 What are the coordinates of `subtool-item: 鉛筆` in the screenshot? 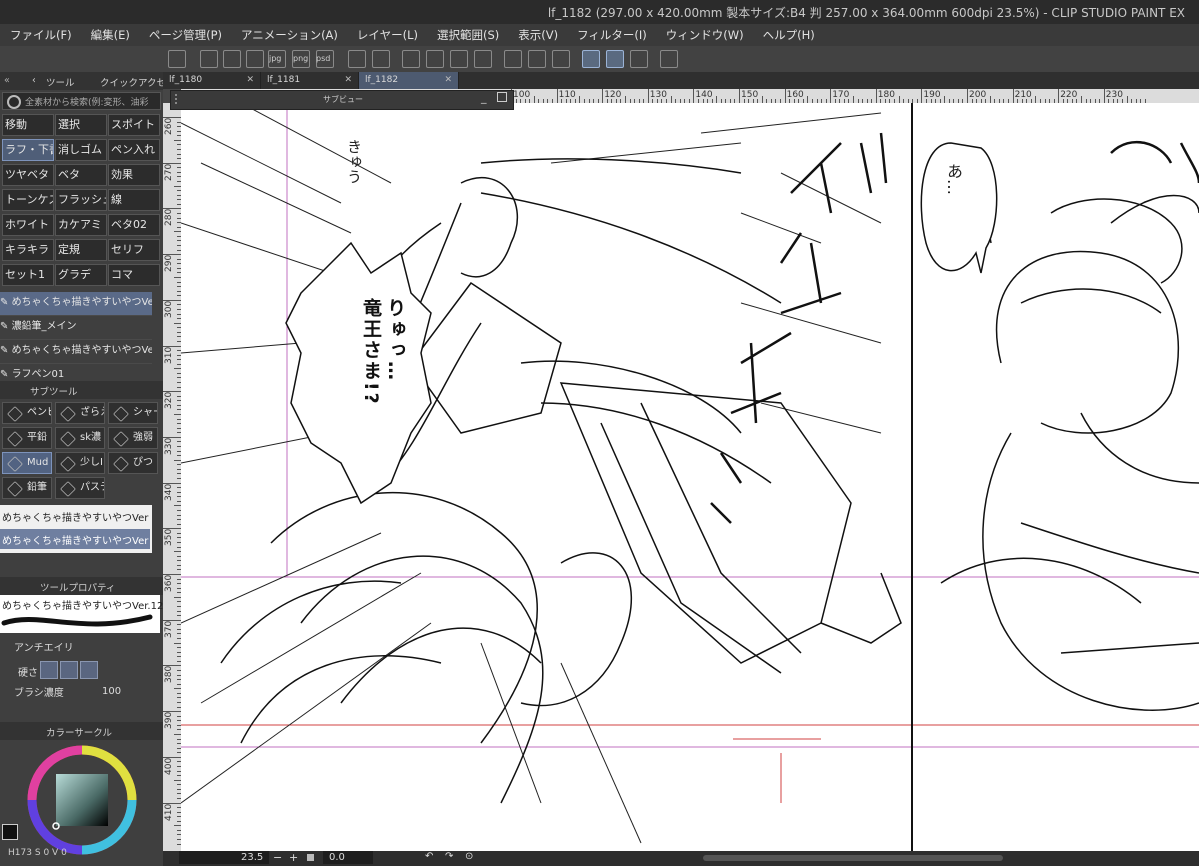 It's located at (27, 488).